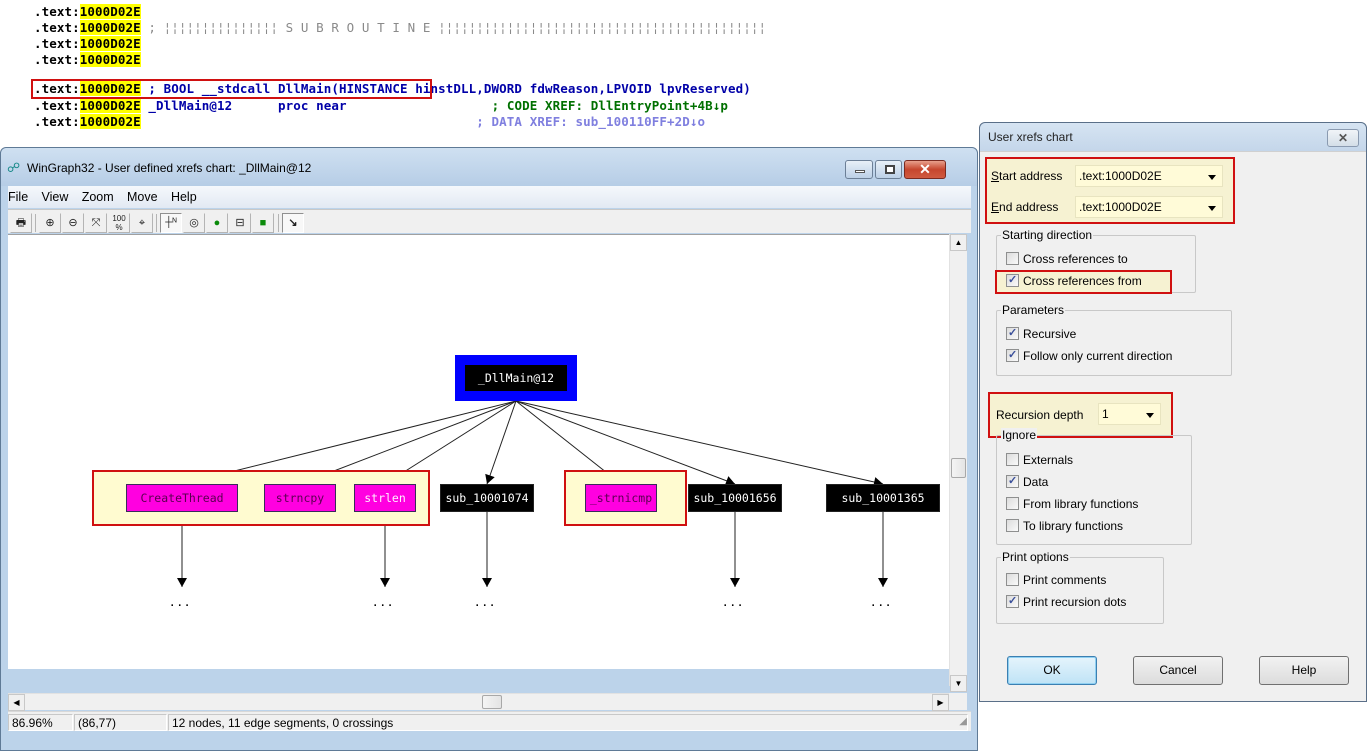  I want to click on polar-fisheye-fixed-icon: ■, so click(263, 223).